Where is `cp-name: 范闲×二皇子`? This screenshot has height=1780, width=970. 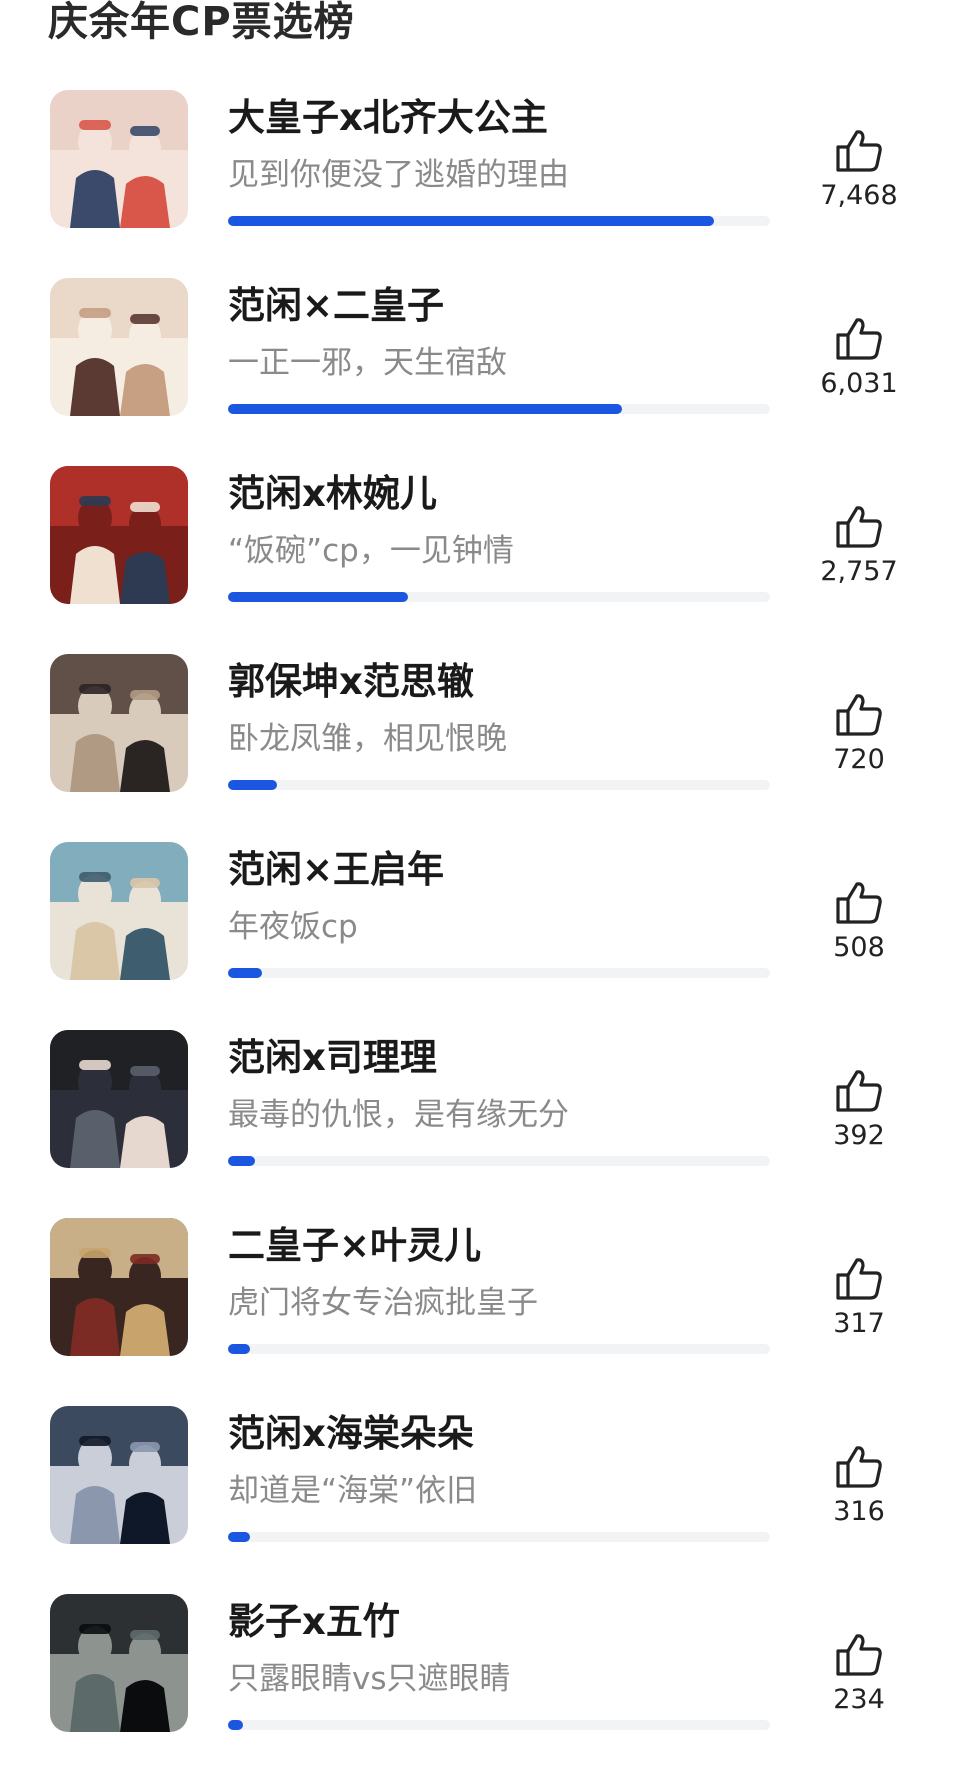 cp-name: 范闲×二皇子 is located at coordinates (336, 305).